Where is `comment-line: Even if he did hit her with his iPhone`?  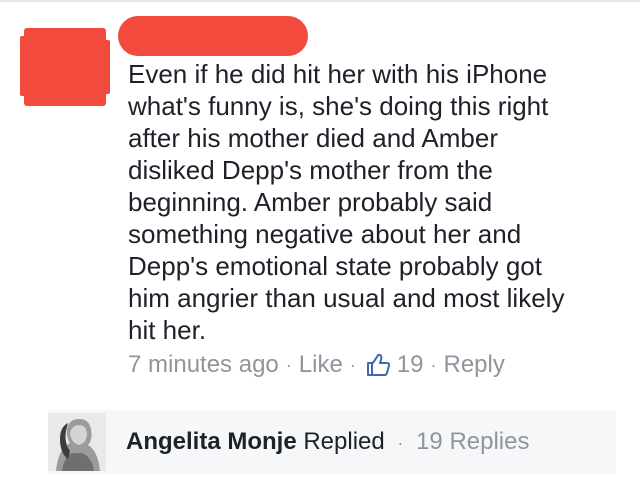 comment-line: Even if he did hit her with his iPhone is located at coordinates (338, 74).